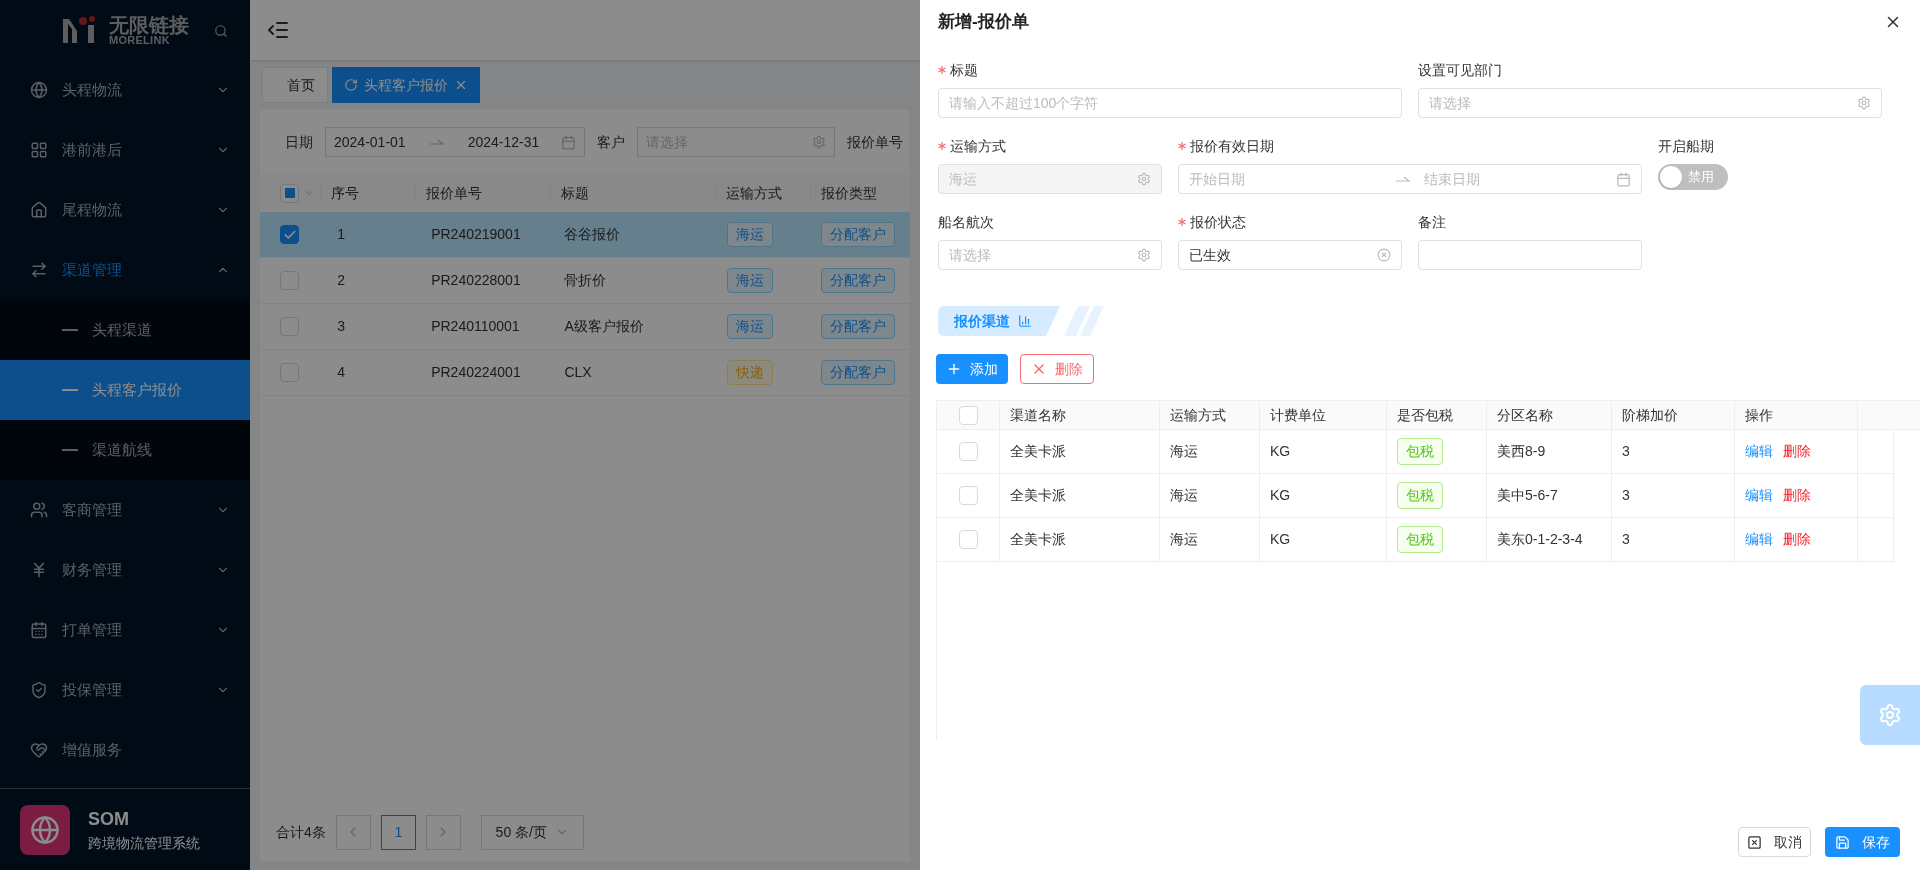 The height and width of the screenshot is (870, 1920). Describe the element at coordinates (109, 819) in the screenshot. I see `app-name: SOM` at that location.